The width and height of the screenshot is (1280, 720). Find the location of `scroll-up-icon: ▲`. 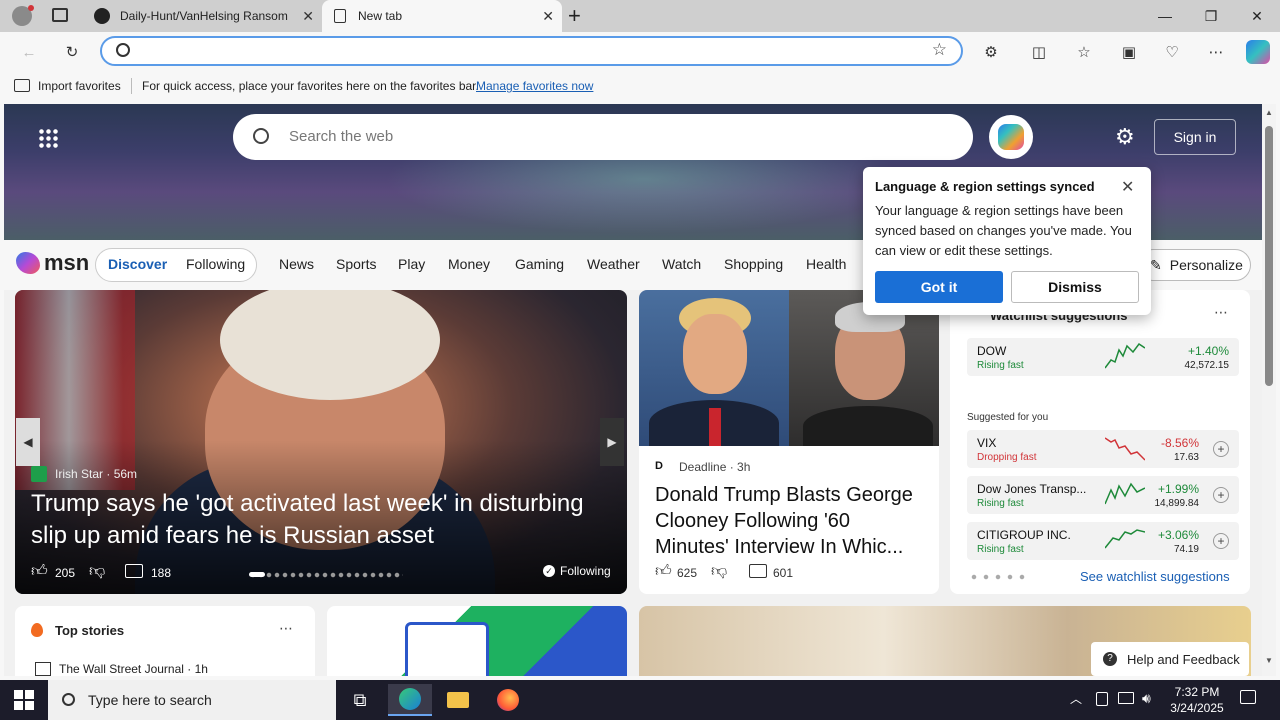

scroll-up-icon: ▲ is located at coordinates (1269, 112).